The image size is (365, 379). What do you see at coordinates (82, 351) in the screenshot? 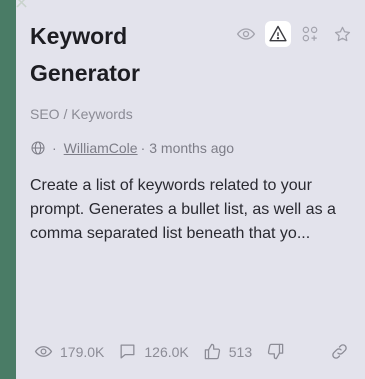
I see `views-count: 179.0K` at bounding box center [82, 351].